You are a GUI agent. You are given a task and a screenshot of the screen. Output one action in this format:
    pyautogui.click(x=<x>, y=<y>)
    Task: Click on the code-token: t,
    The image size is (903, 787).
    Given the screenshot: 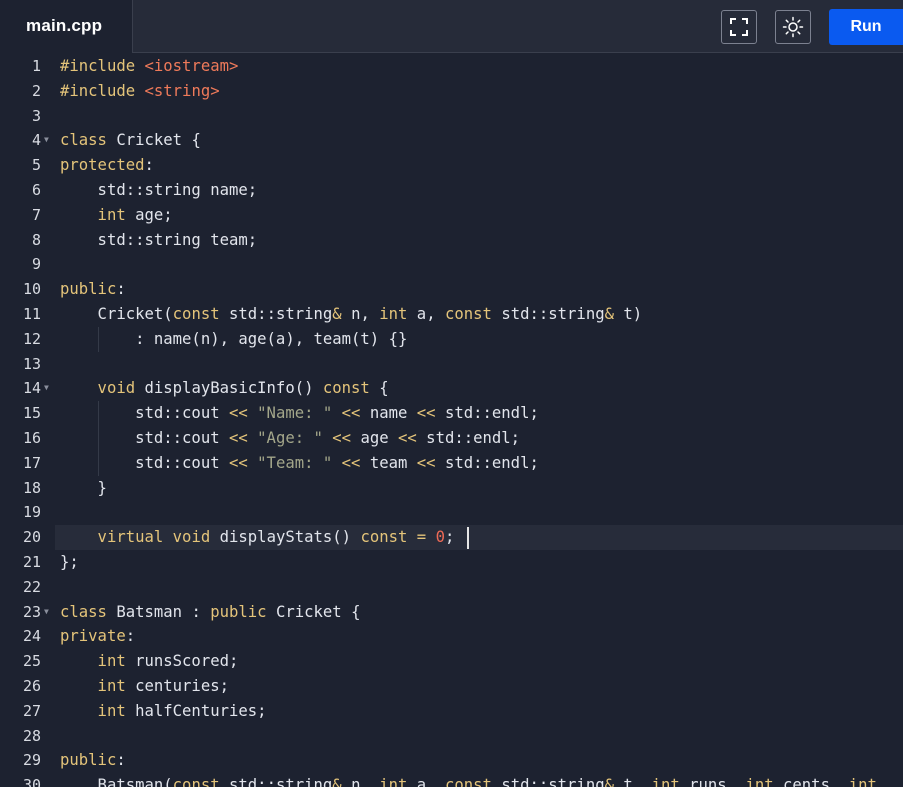 What is the action you would take?
    pyautogui.click(x=633, y=781)
    